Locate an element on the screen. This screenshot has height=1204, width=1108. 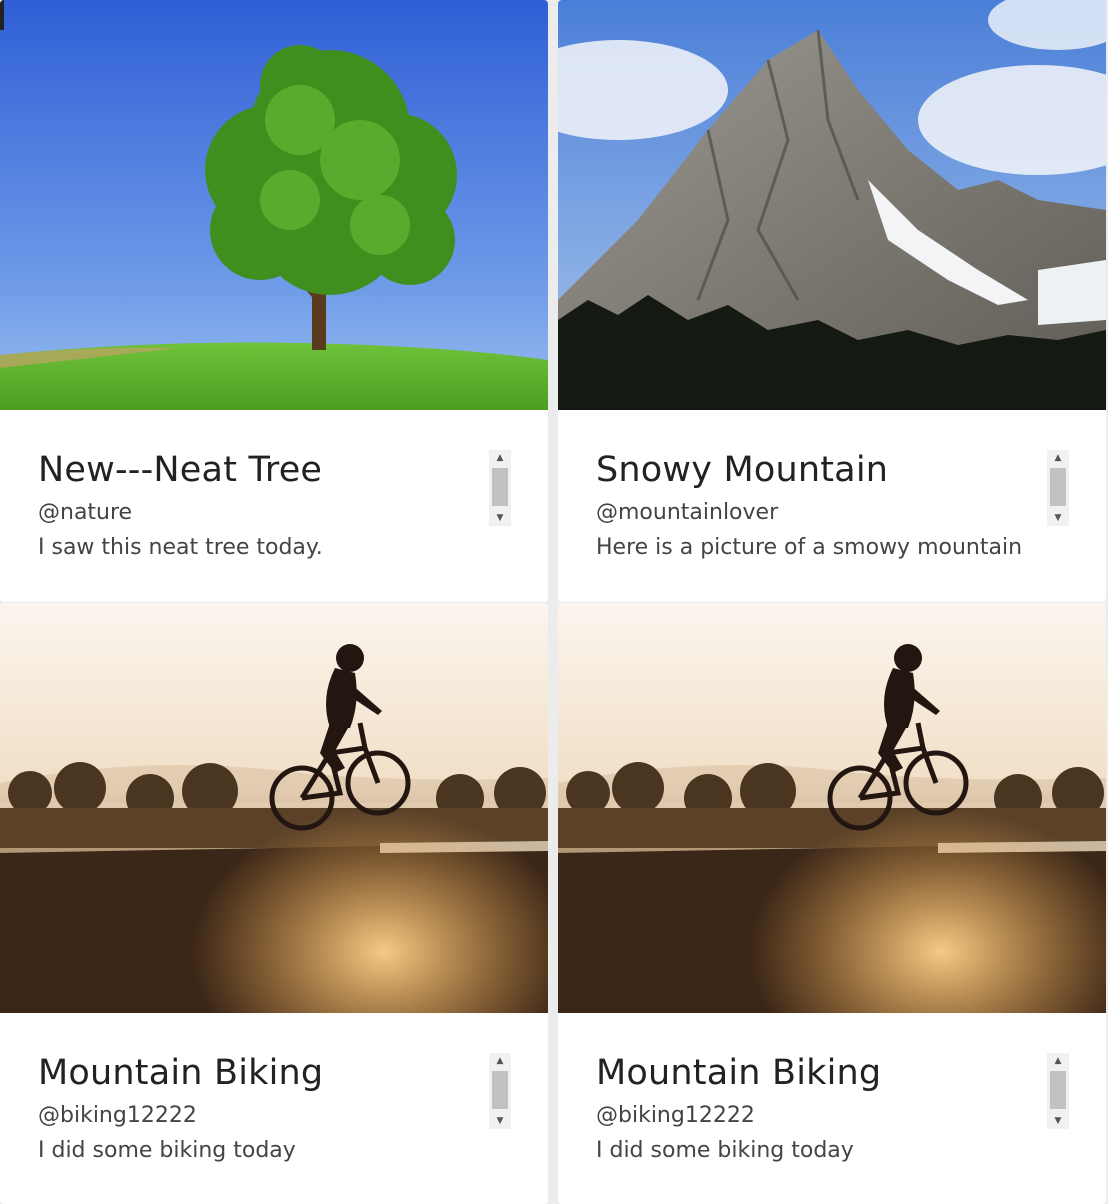
post-handle: @mountainlover is located at coordinates (687, 512).